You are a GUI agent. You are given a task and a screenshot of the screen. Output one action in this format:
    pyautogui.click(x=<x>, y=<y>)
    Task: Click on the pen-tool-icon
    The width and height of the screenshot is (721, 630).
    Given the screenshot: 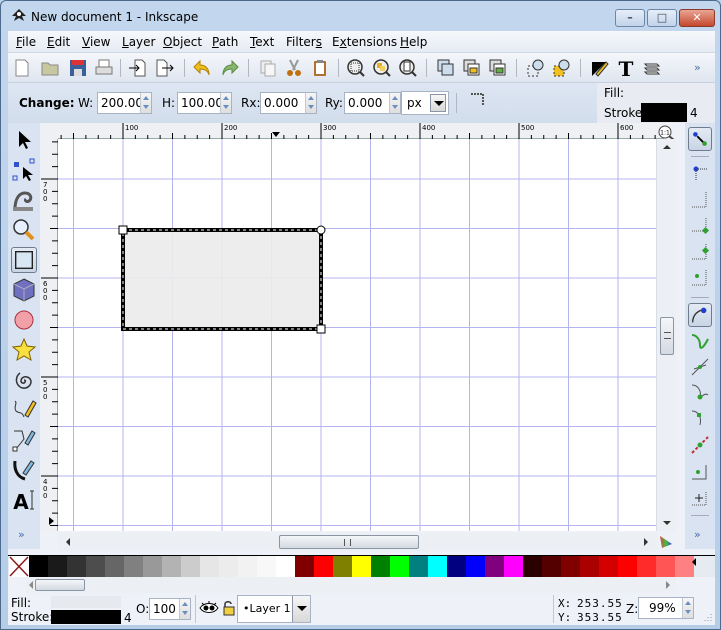 What is the action you would take?
    pyautogui.click(x=24, y=440)
    